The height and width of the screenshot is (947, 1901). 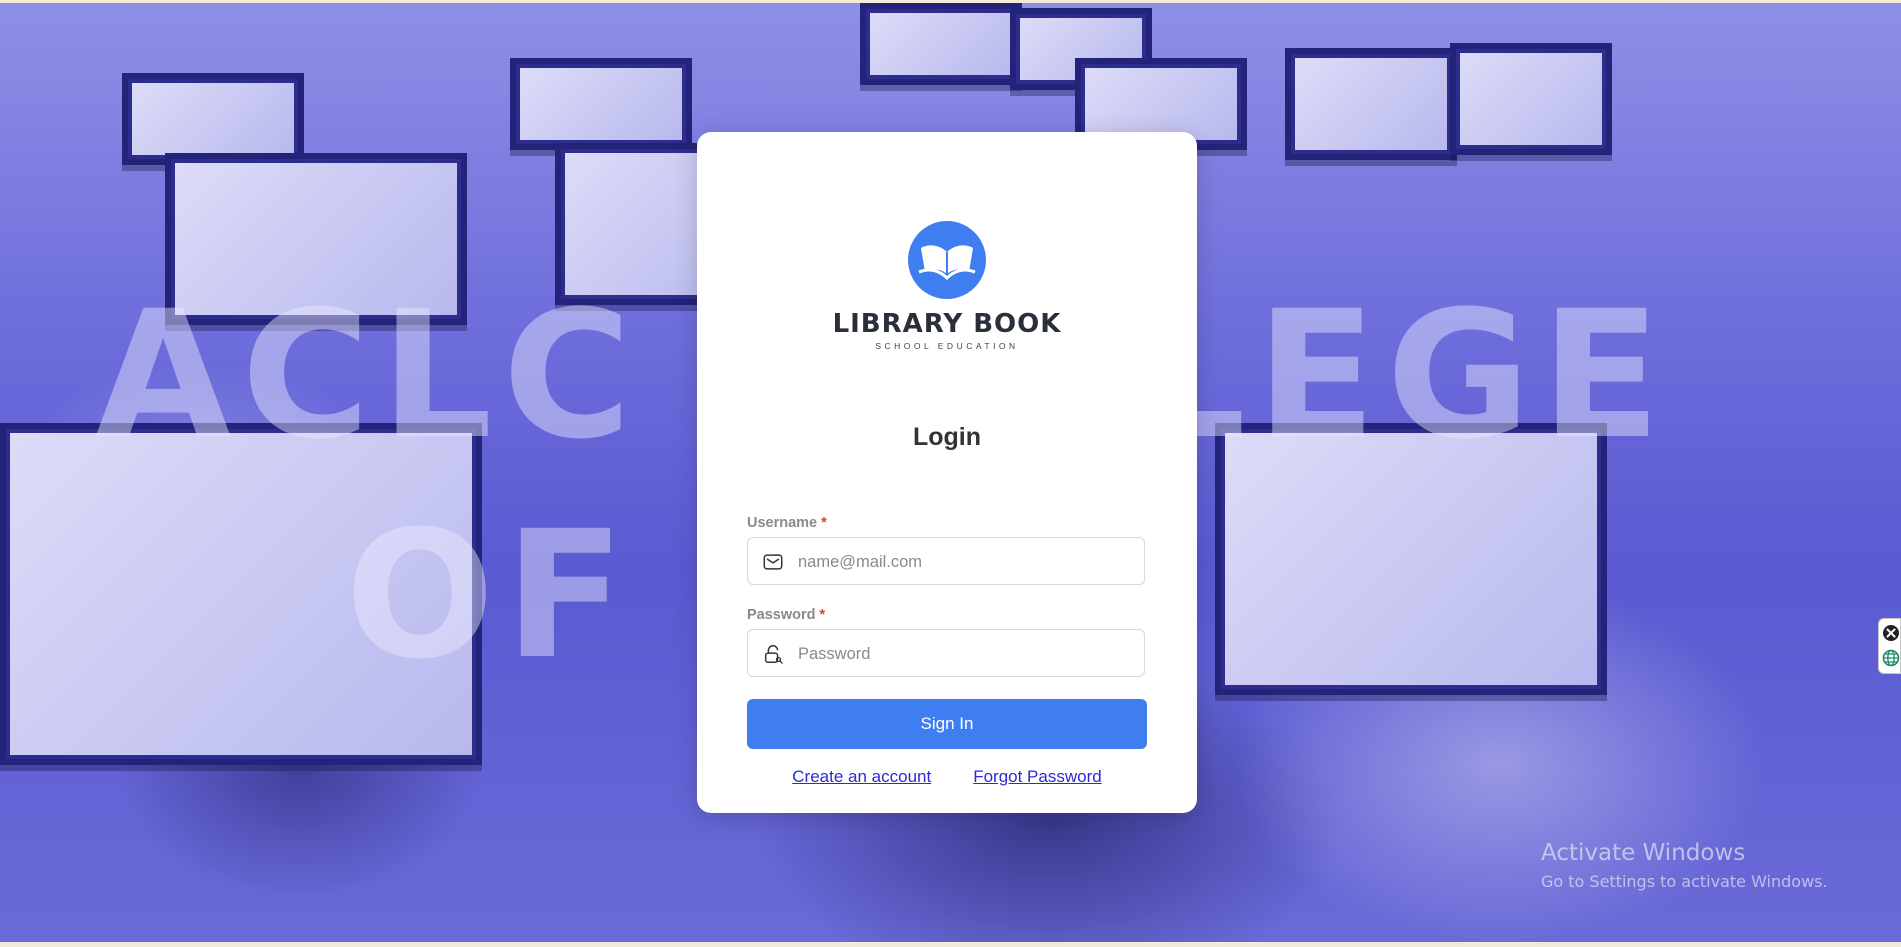 I want to click on brand-tagline: SCHOOL EDUCATION, so click(x=947, y=346).